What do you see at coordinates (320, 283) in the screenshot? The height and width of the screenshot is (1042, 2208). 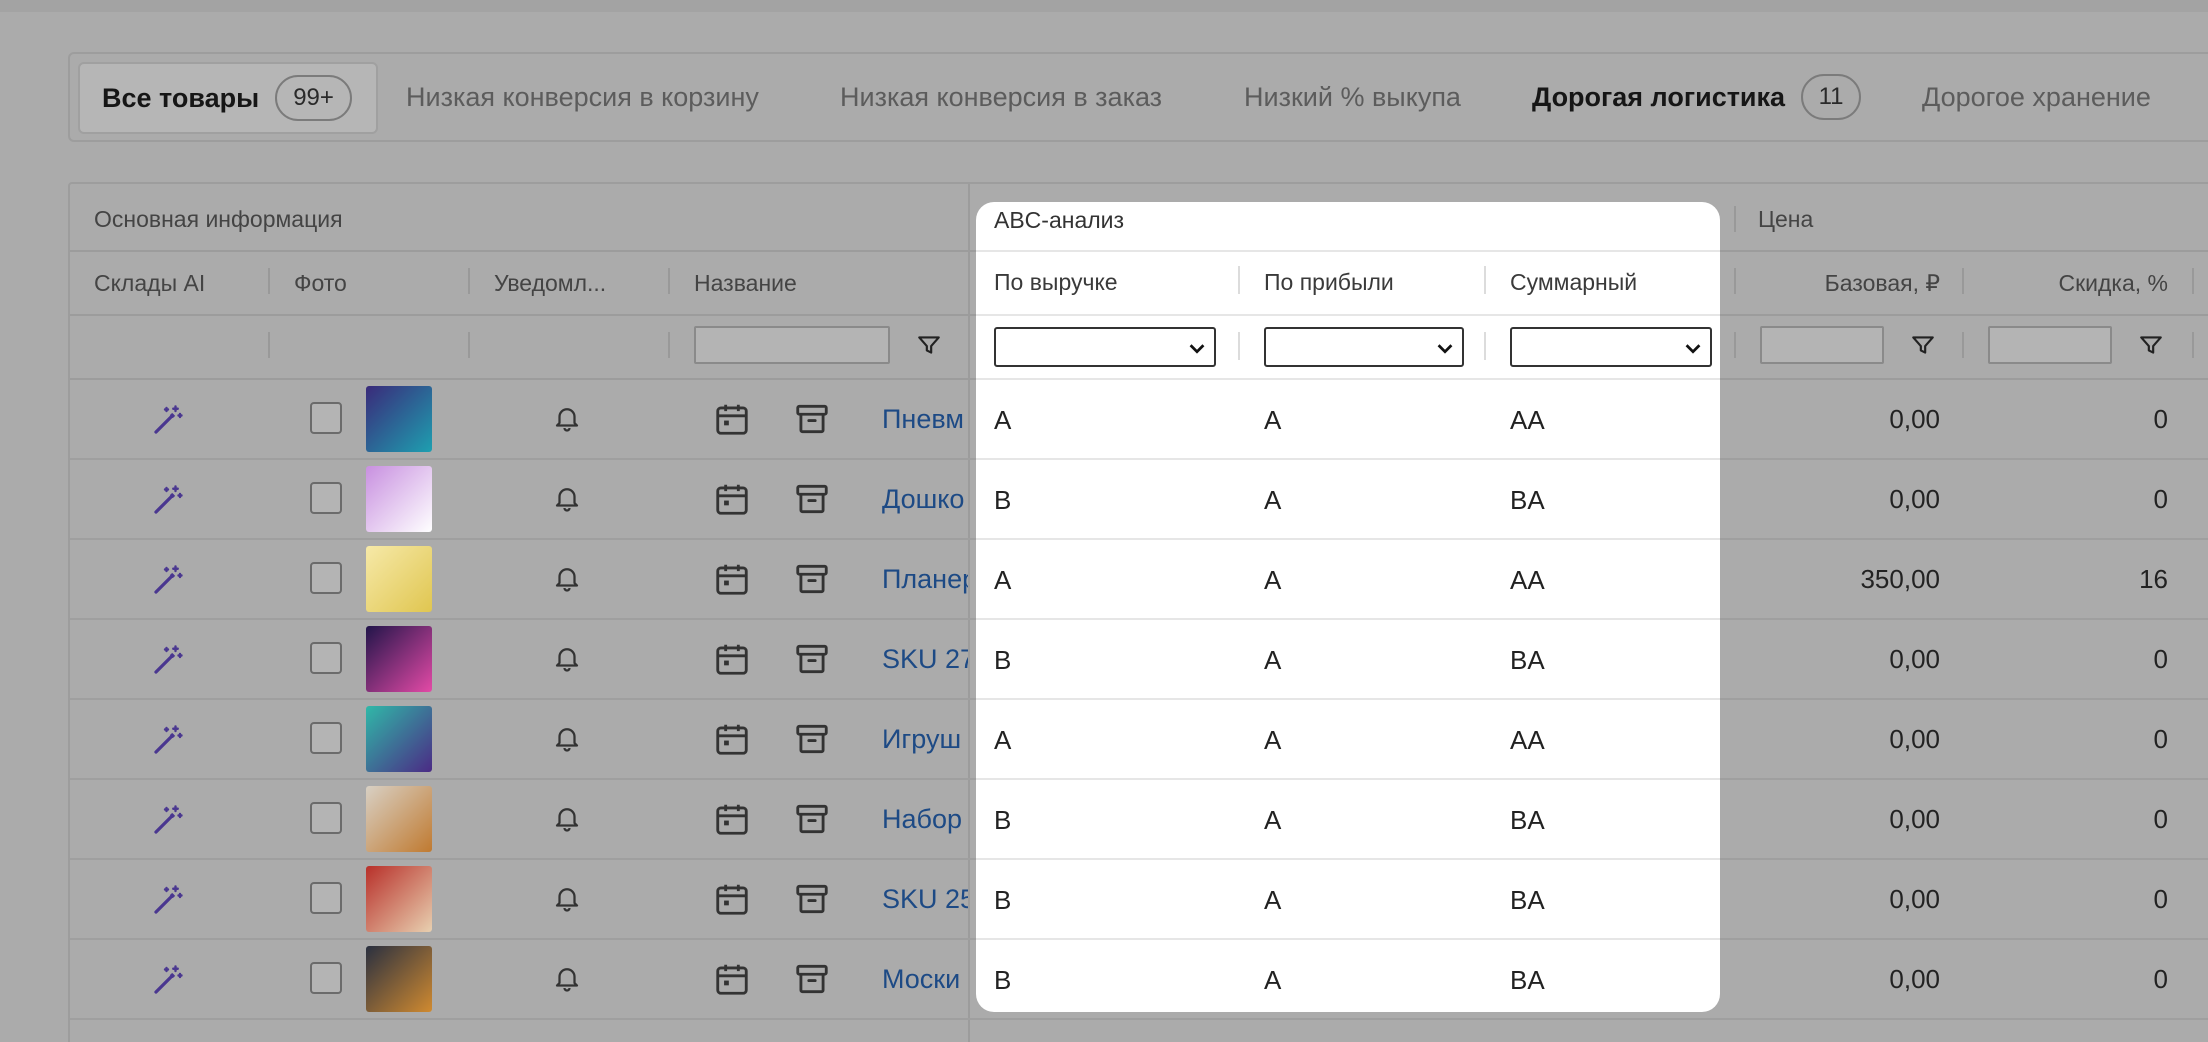 I see `column-header-photo: Фото` at bounding box center [320, 283].